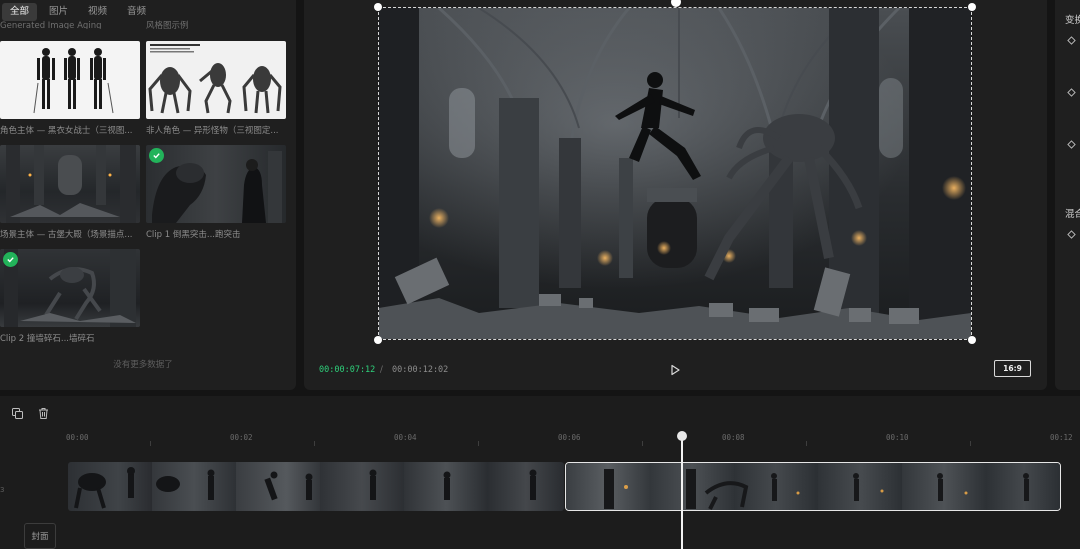 Image resolution: width=1080 pixels, height=549 pixels. I want to click on play-button, so click(675, 369).